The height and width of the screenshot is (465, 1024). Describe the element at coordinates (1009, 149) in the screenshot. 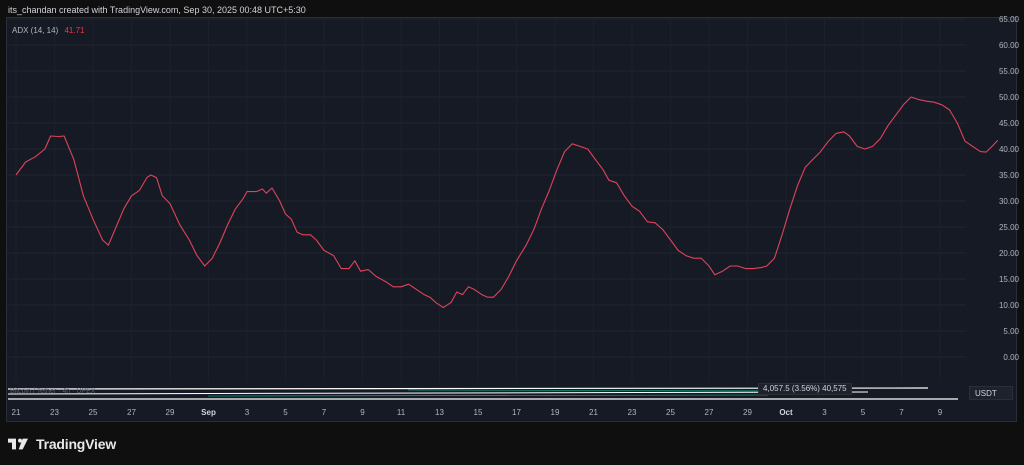

I see `y-tick-label: 40.00` at that location.